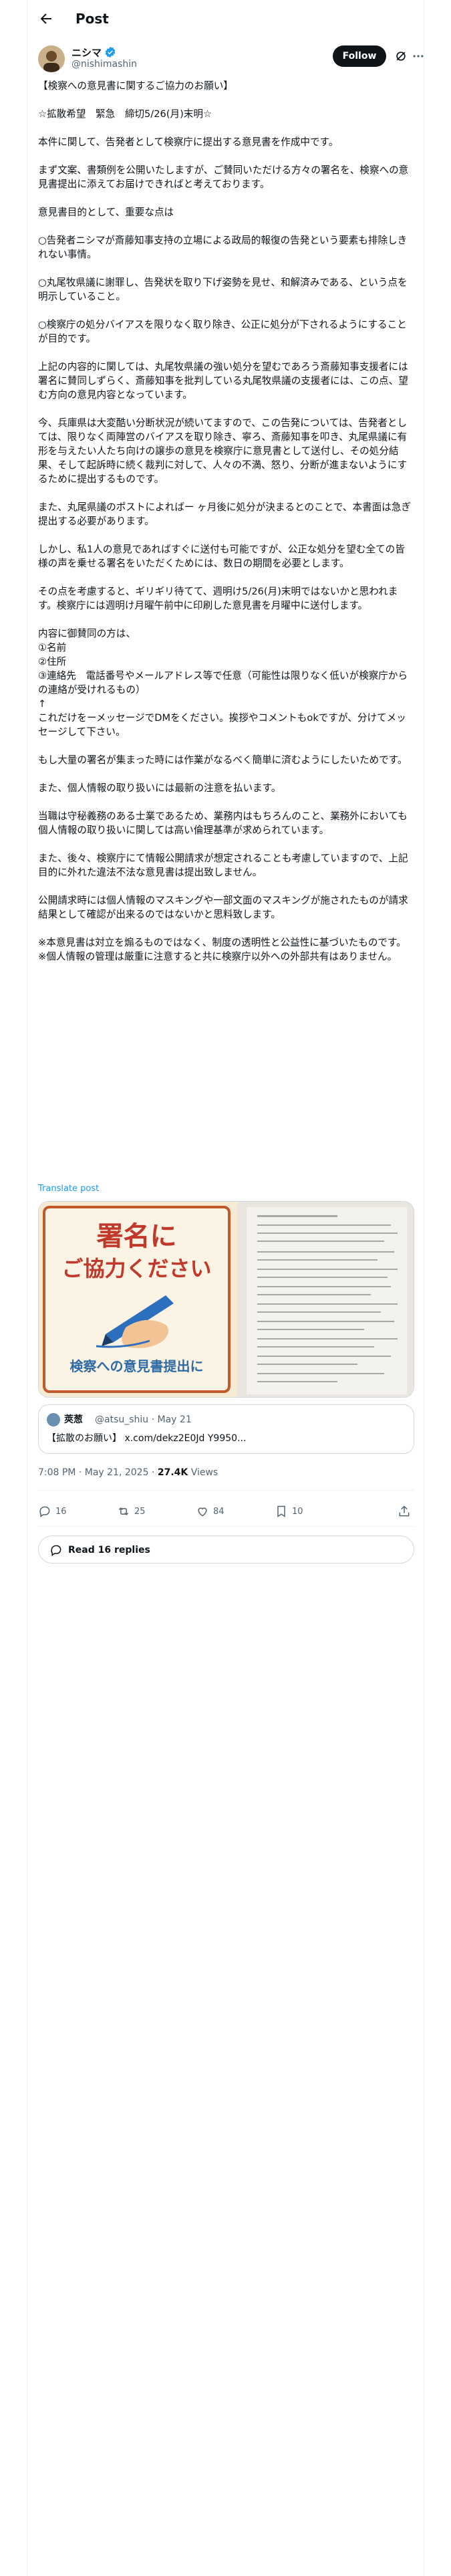  I want to click on post-media: 署名に ご協力ください 検察への意見書提出に, so click(226, 1299).